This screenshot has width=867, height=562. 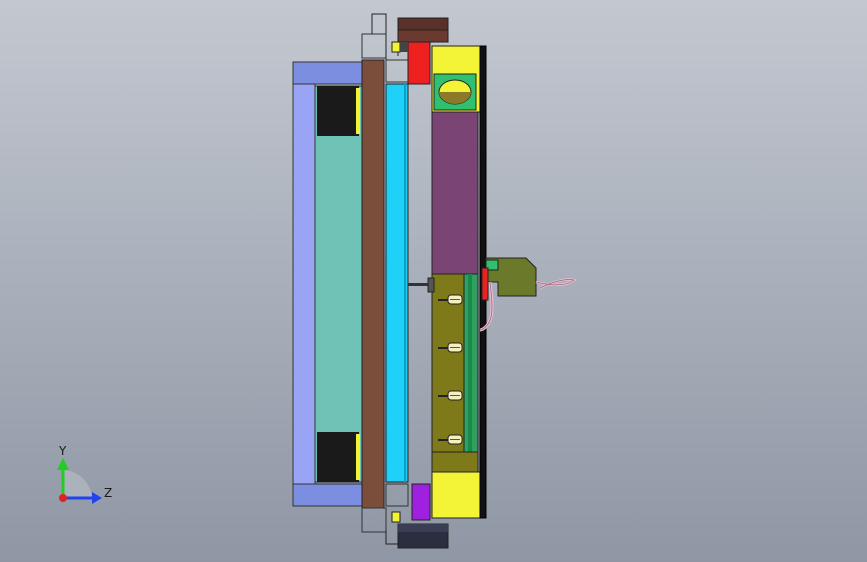 What do you see at coordinates (338, 457) in the screenshot?
I see `black-clamp-bottom` at bounding box center [338, 457].